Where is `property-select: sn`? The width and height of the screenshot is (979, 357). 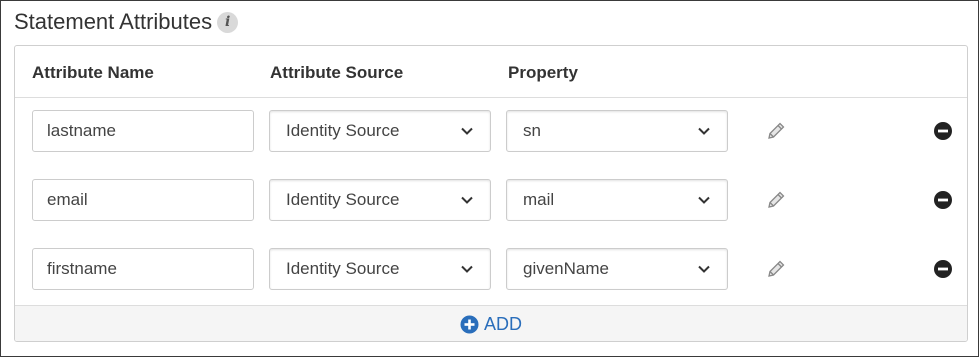 property-select: sn is located at coordinates (617, 131).